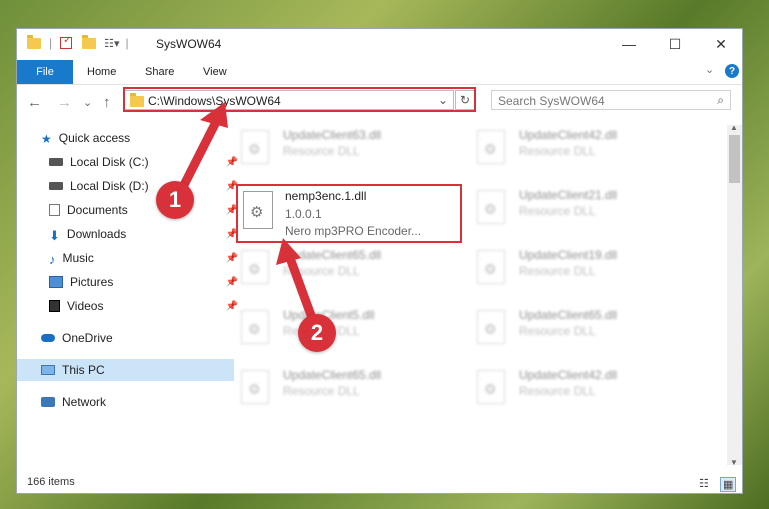 This screenshot has width=769, height=509. I want to click on back-icon: ←, so click(34, 102).